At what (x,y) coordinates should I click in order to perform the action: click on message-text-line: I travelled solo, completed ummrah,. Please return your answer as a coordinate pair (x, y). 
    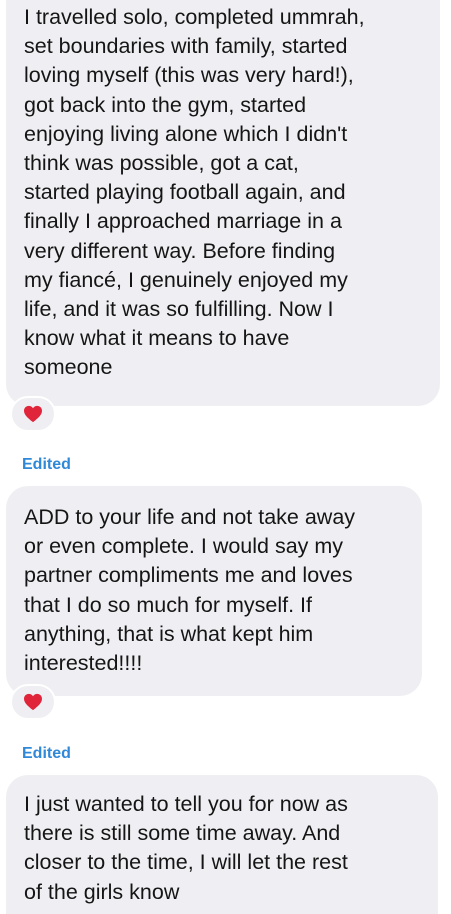
    Looking at the image, I should click on (194, 17).